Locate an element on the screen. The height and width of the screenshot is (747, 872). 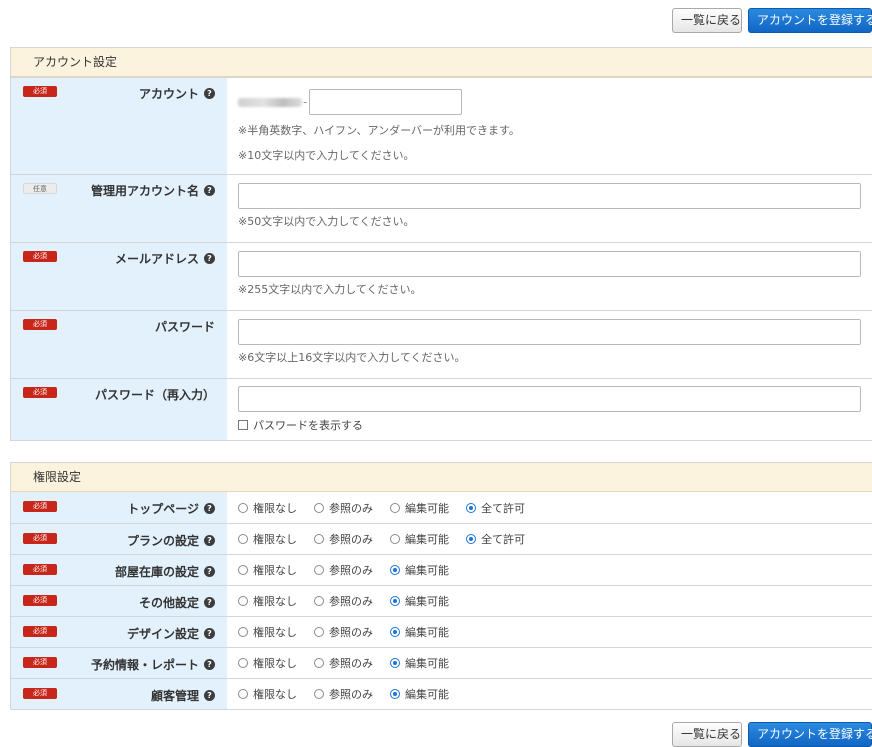
permission-row: 必須 予約情報・レポート? 権限なし 参照のみ 編集可能 is located at coordinates (441, 662).